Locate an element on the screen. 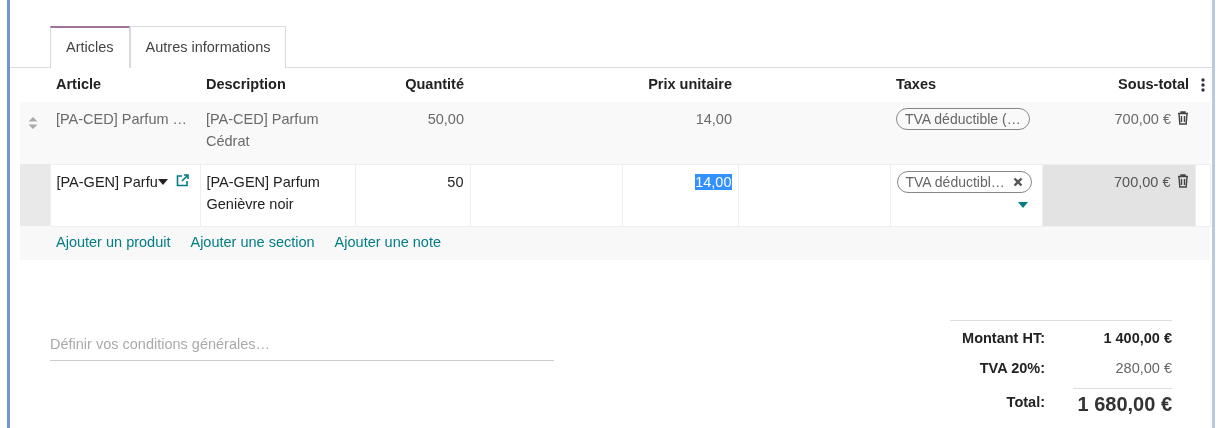 This screenshot has height=428, width=1223. total-value: 280,00 € is located at coordinates (1143, 369).